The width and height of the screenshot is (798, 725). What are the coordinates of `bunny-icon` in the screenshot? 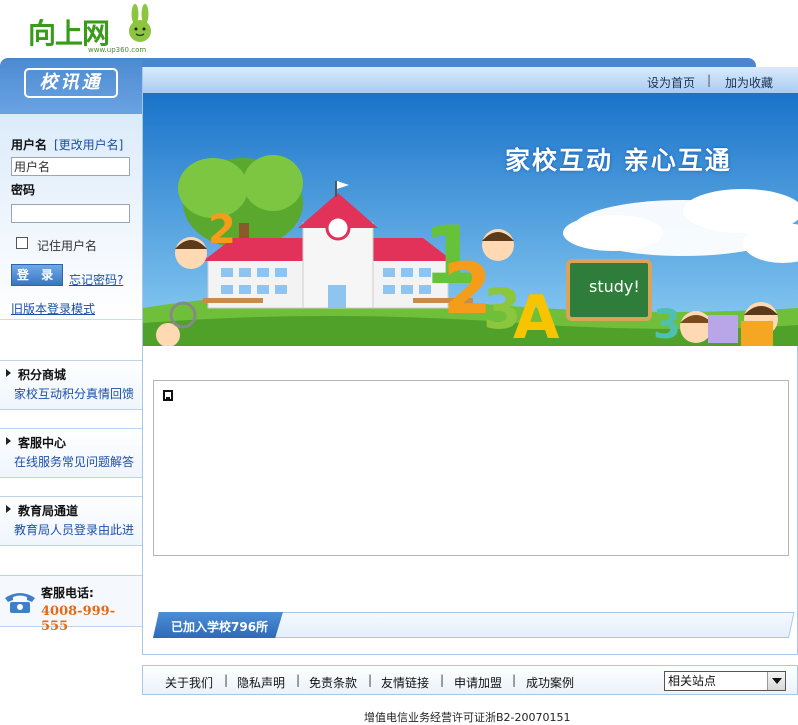 It's located at (140, 23).